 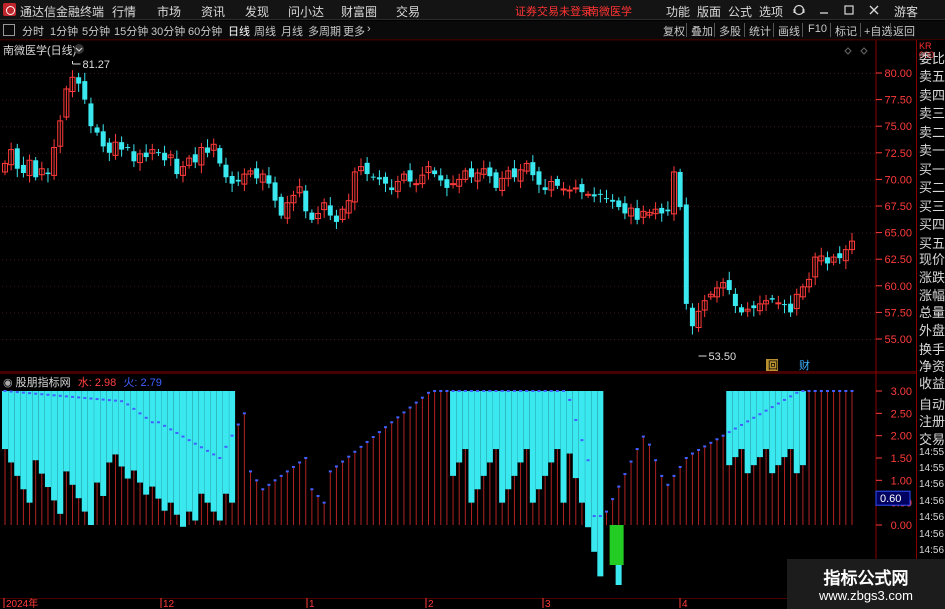 What do you see at coordinates (799, 10) in the screenshot?
I see `support-icon` at bounding box center [799, 10].